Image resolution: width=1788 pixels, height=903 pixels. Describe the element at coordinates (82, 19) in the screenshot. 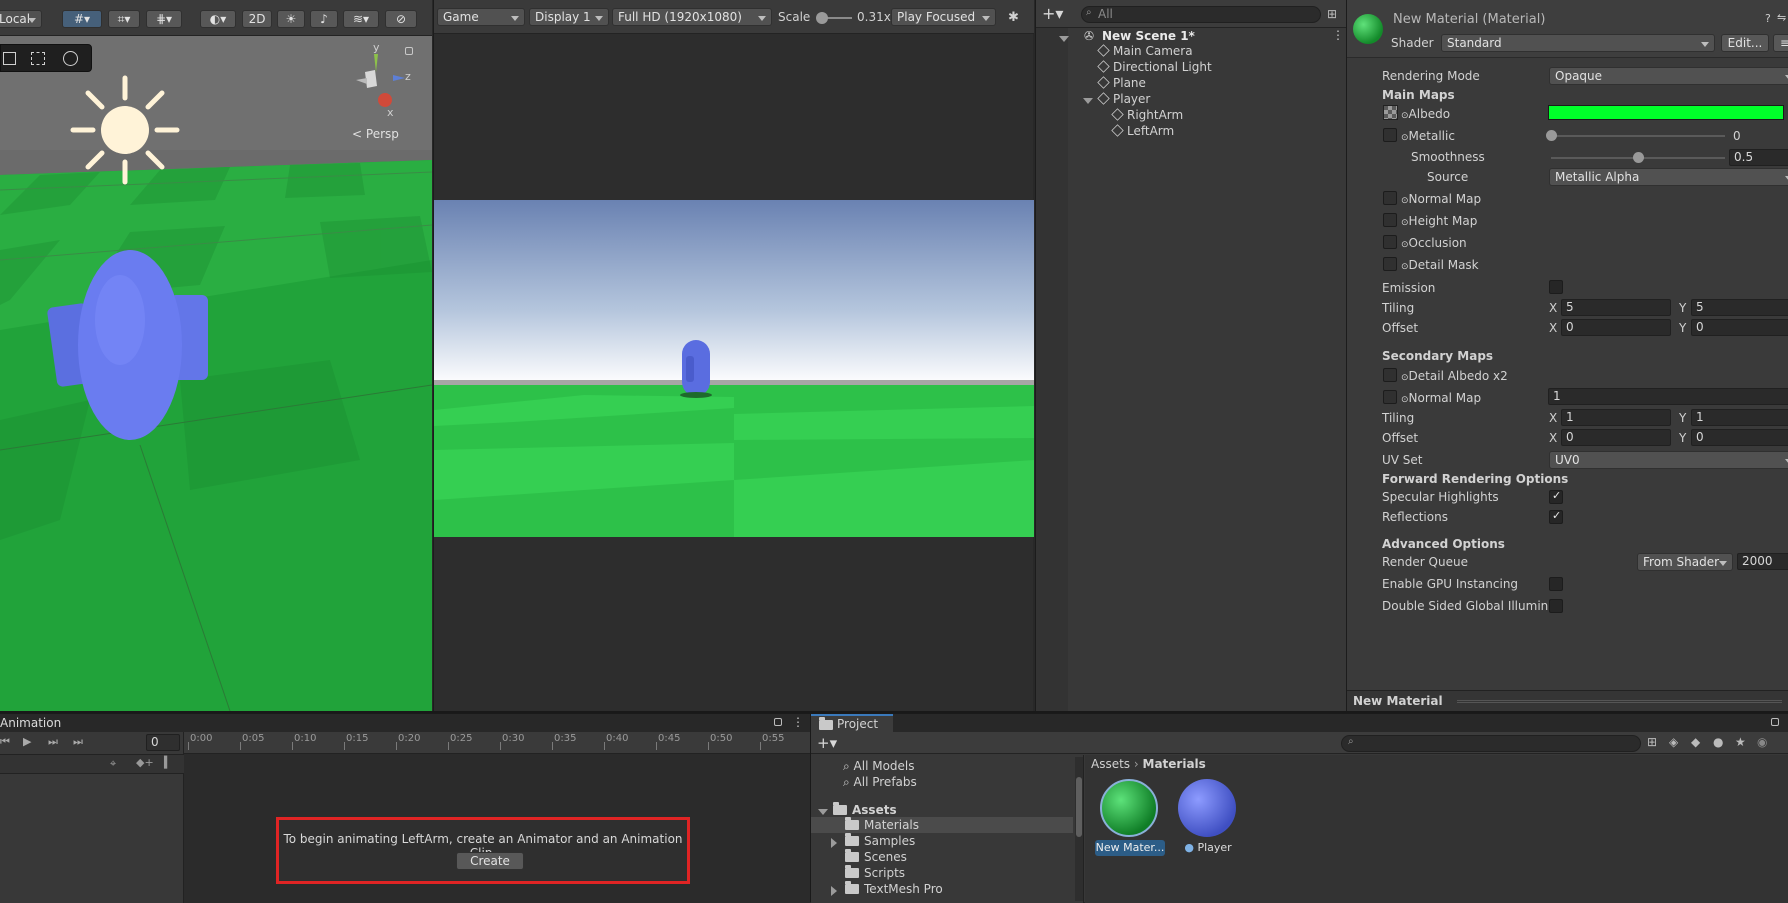

I see `move-snap-button: #▾` at that location.